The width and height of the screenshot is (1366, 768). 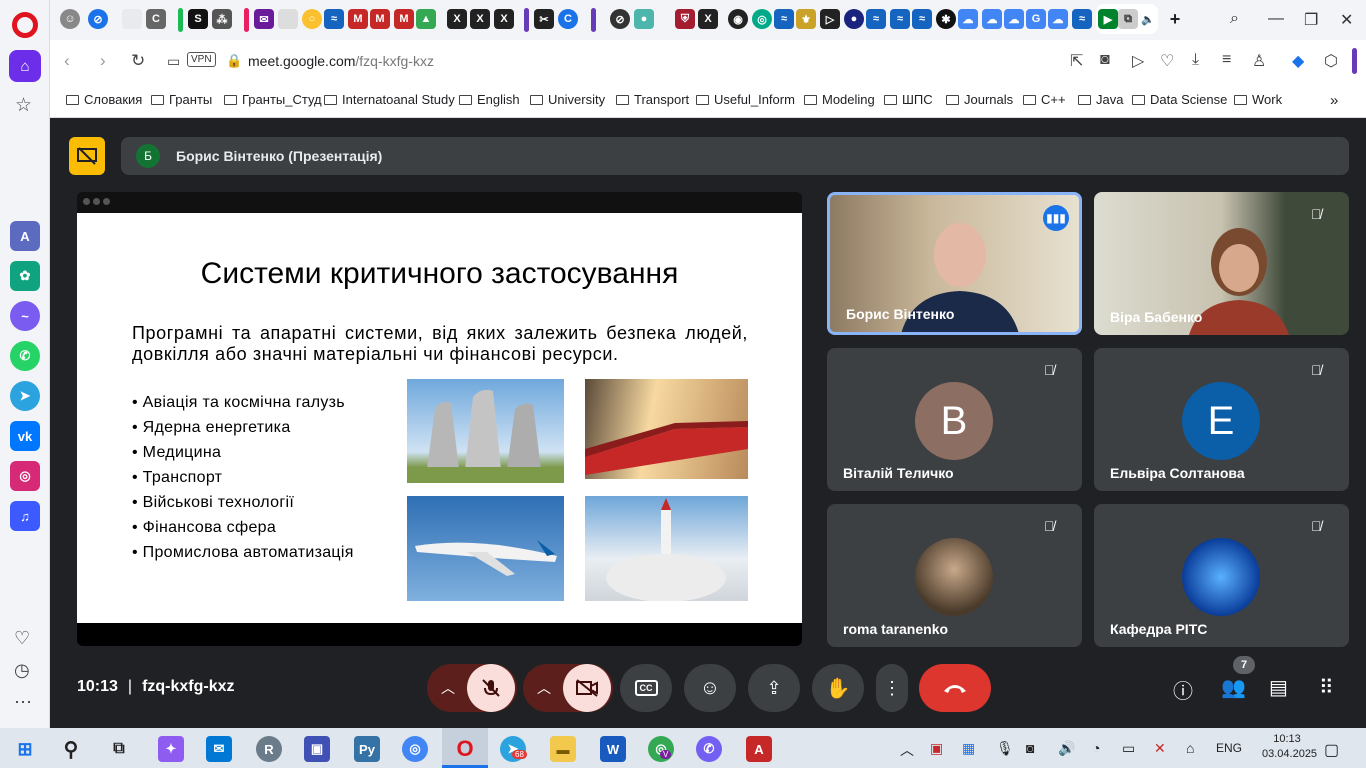 What do you see at coordinates (198, 19) in the screenshot?
I see `tab-favicon: S` at bounding box center [198, 19].